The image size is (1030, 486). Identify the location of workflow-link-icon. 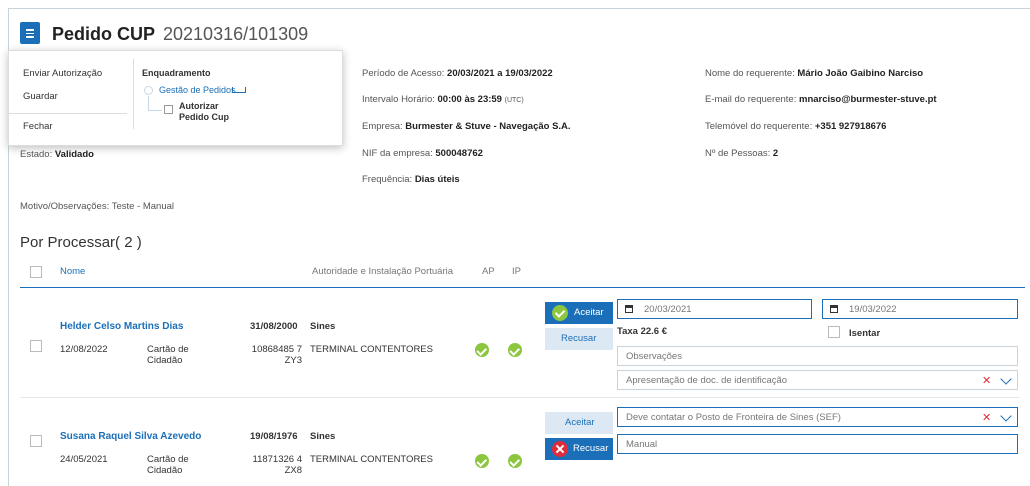
(239, 90).